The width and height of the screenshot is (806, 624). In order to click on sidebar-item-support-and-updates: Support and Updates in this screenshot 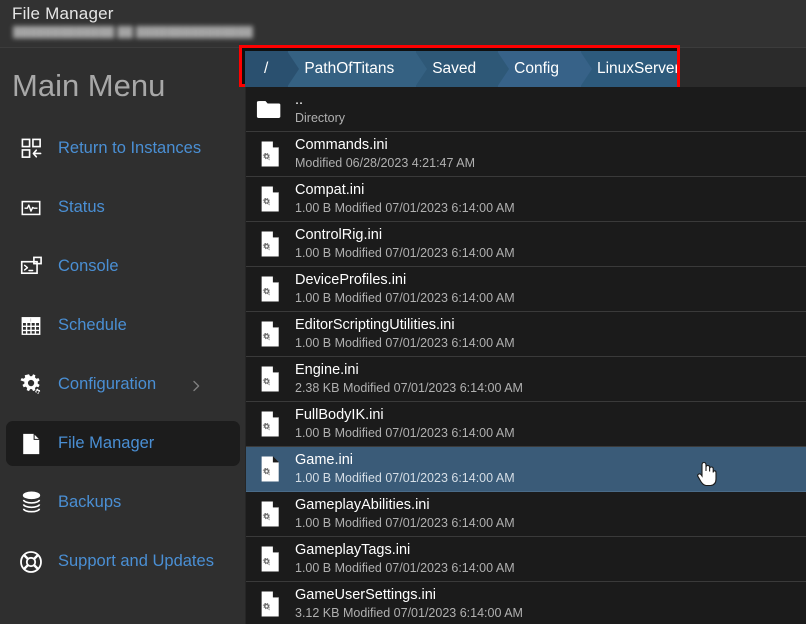, I will do `click(123, 561)`.